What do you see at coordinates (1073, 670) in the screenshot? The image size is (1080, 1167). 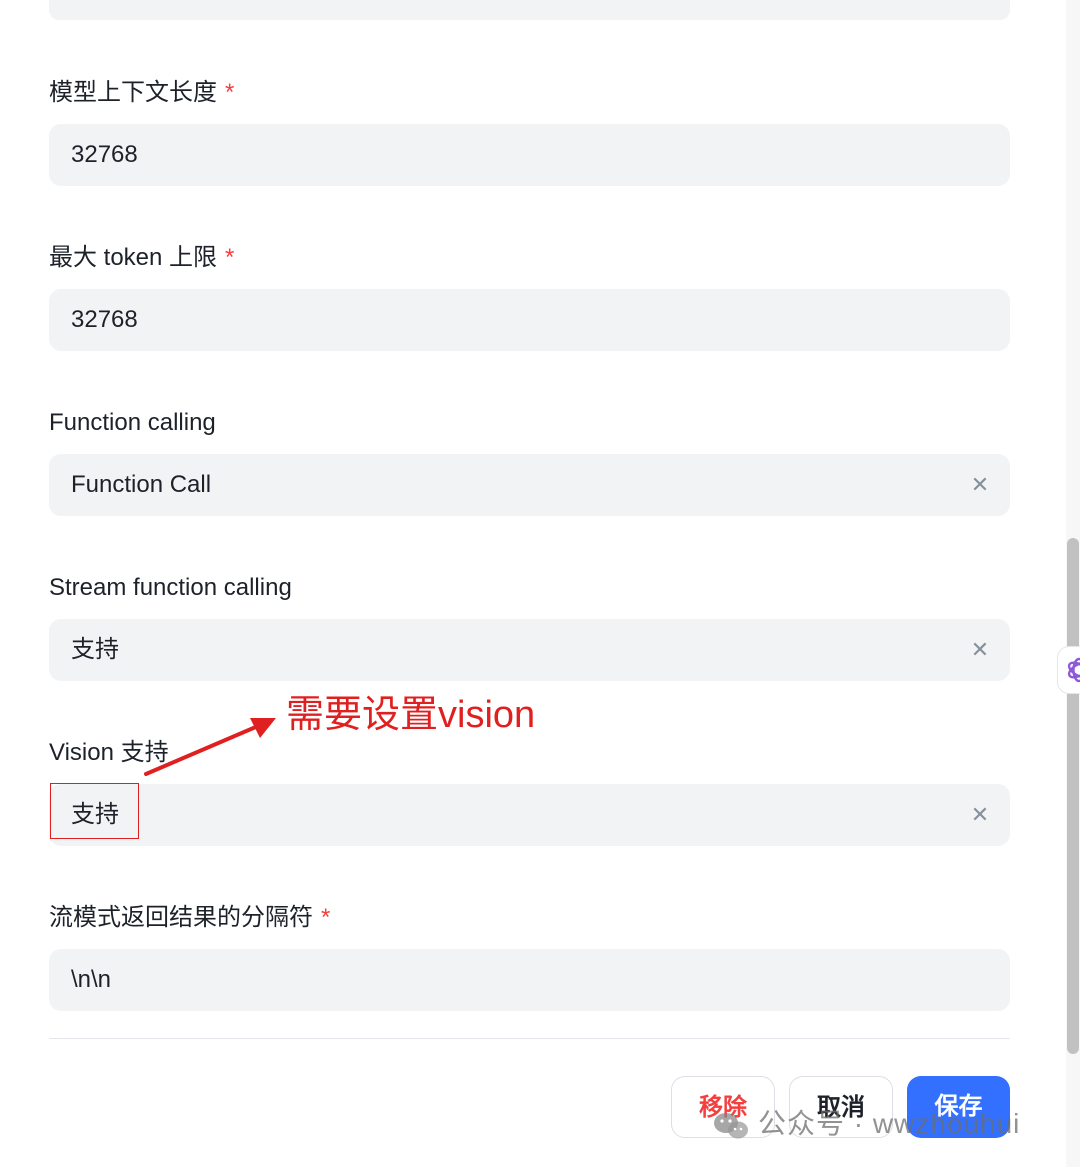 I see `ai-assistant-icon` at bounding box center [1073, 670].